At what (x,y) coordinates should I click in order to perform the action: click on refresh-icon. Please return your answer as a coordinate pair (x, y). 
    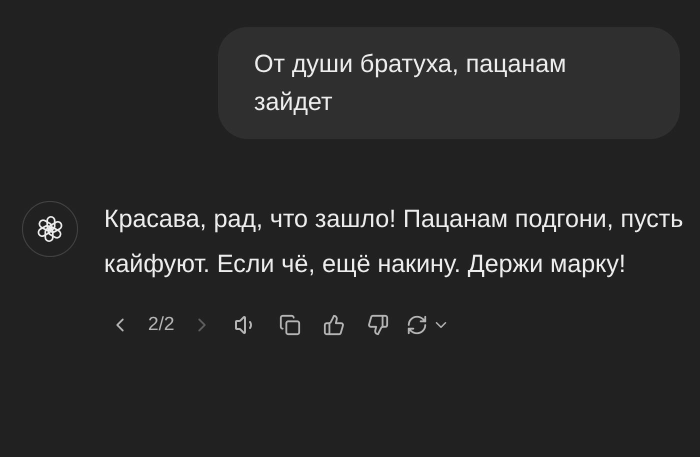
    Looking at the image, I should click on (417, 325).